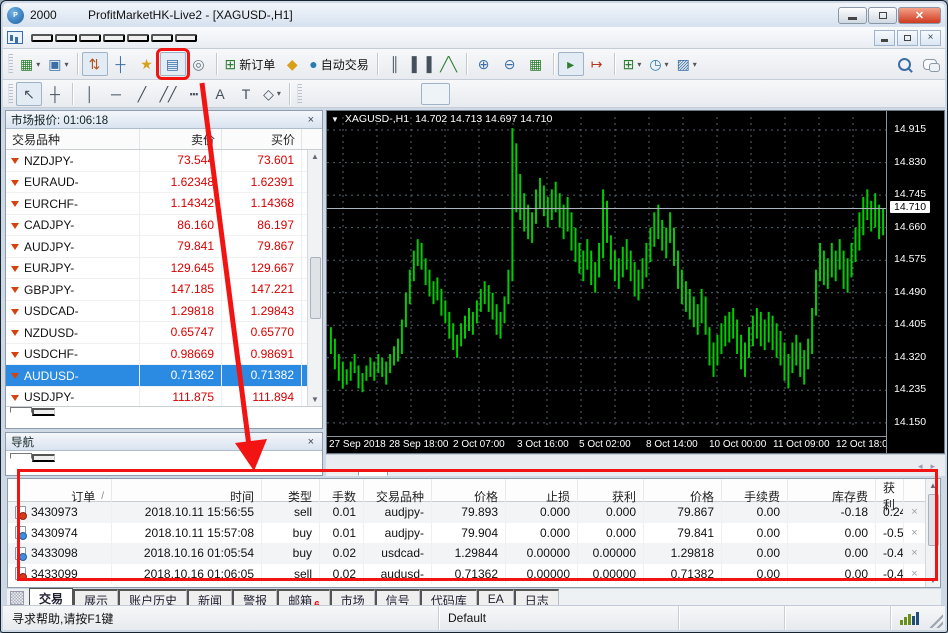 The width and height of the screenshot is (948, 633). I want to click on horizontal-line-tool-button: ─, so click(116, 94).